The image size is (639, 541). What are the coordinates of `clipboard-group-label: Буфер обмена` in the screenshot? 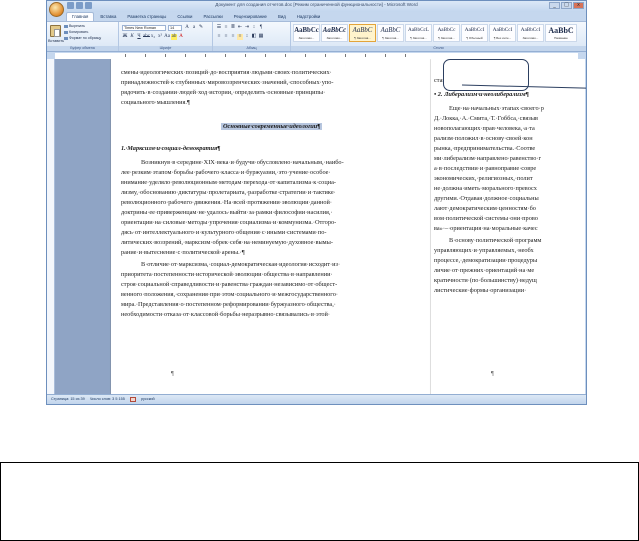 It's located at (82, 48).